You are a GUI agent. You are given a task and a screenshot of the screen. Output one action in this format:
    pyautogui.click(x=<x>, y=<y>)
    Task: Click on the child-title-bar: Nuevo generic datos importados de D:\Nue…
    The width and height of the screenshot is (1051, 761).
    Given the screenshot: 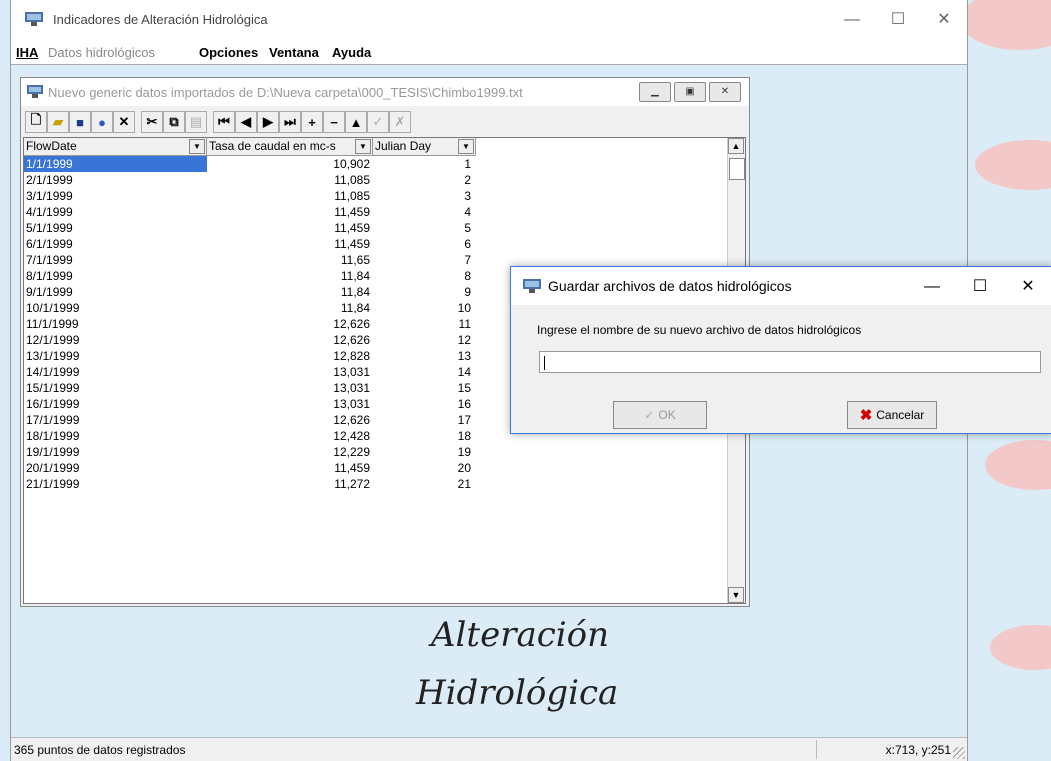 What is the action you would take?
    pyautogui.click(x=385, y=92)
    